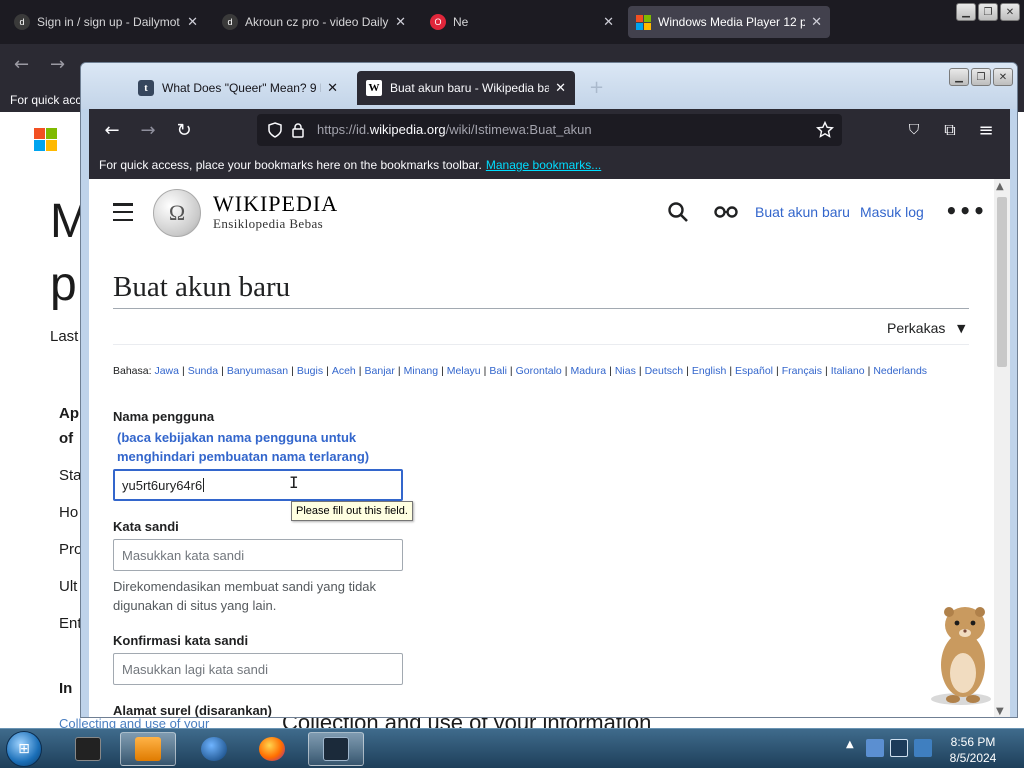 The width and height of the screenshot is (1024, 768). Describe the element at coordinates (314, 22) in the screenshot. I see `bg-tab-dailymotion-video: d Akroun cz pro - video Dailyn ✕` at that location.